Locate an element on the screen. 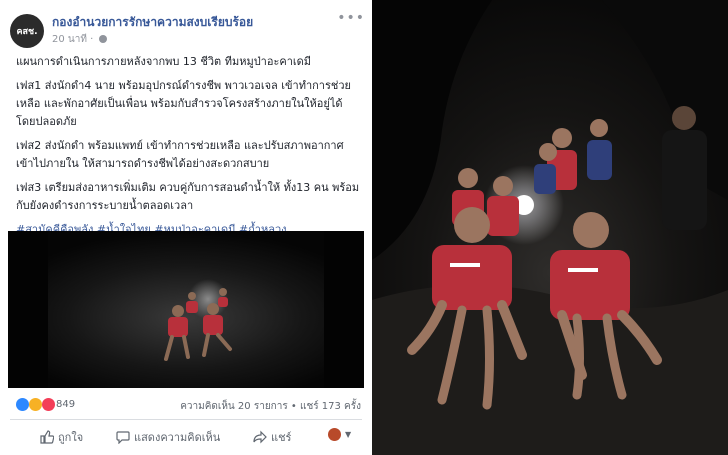  engagement-stats: ความคิดเห็น 20 รายการ • แชร์ 173 ครั้ง is located at coordinates (270, 406).